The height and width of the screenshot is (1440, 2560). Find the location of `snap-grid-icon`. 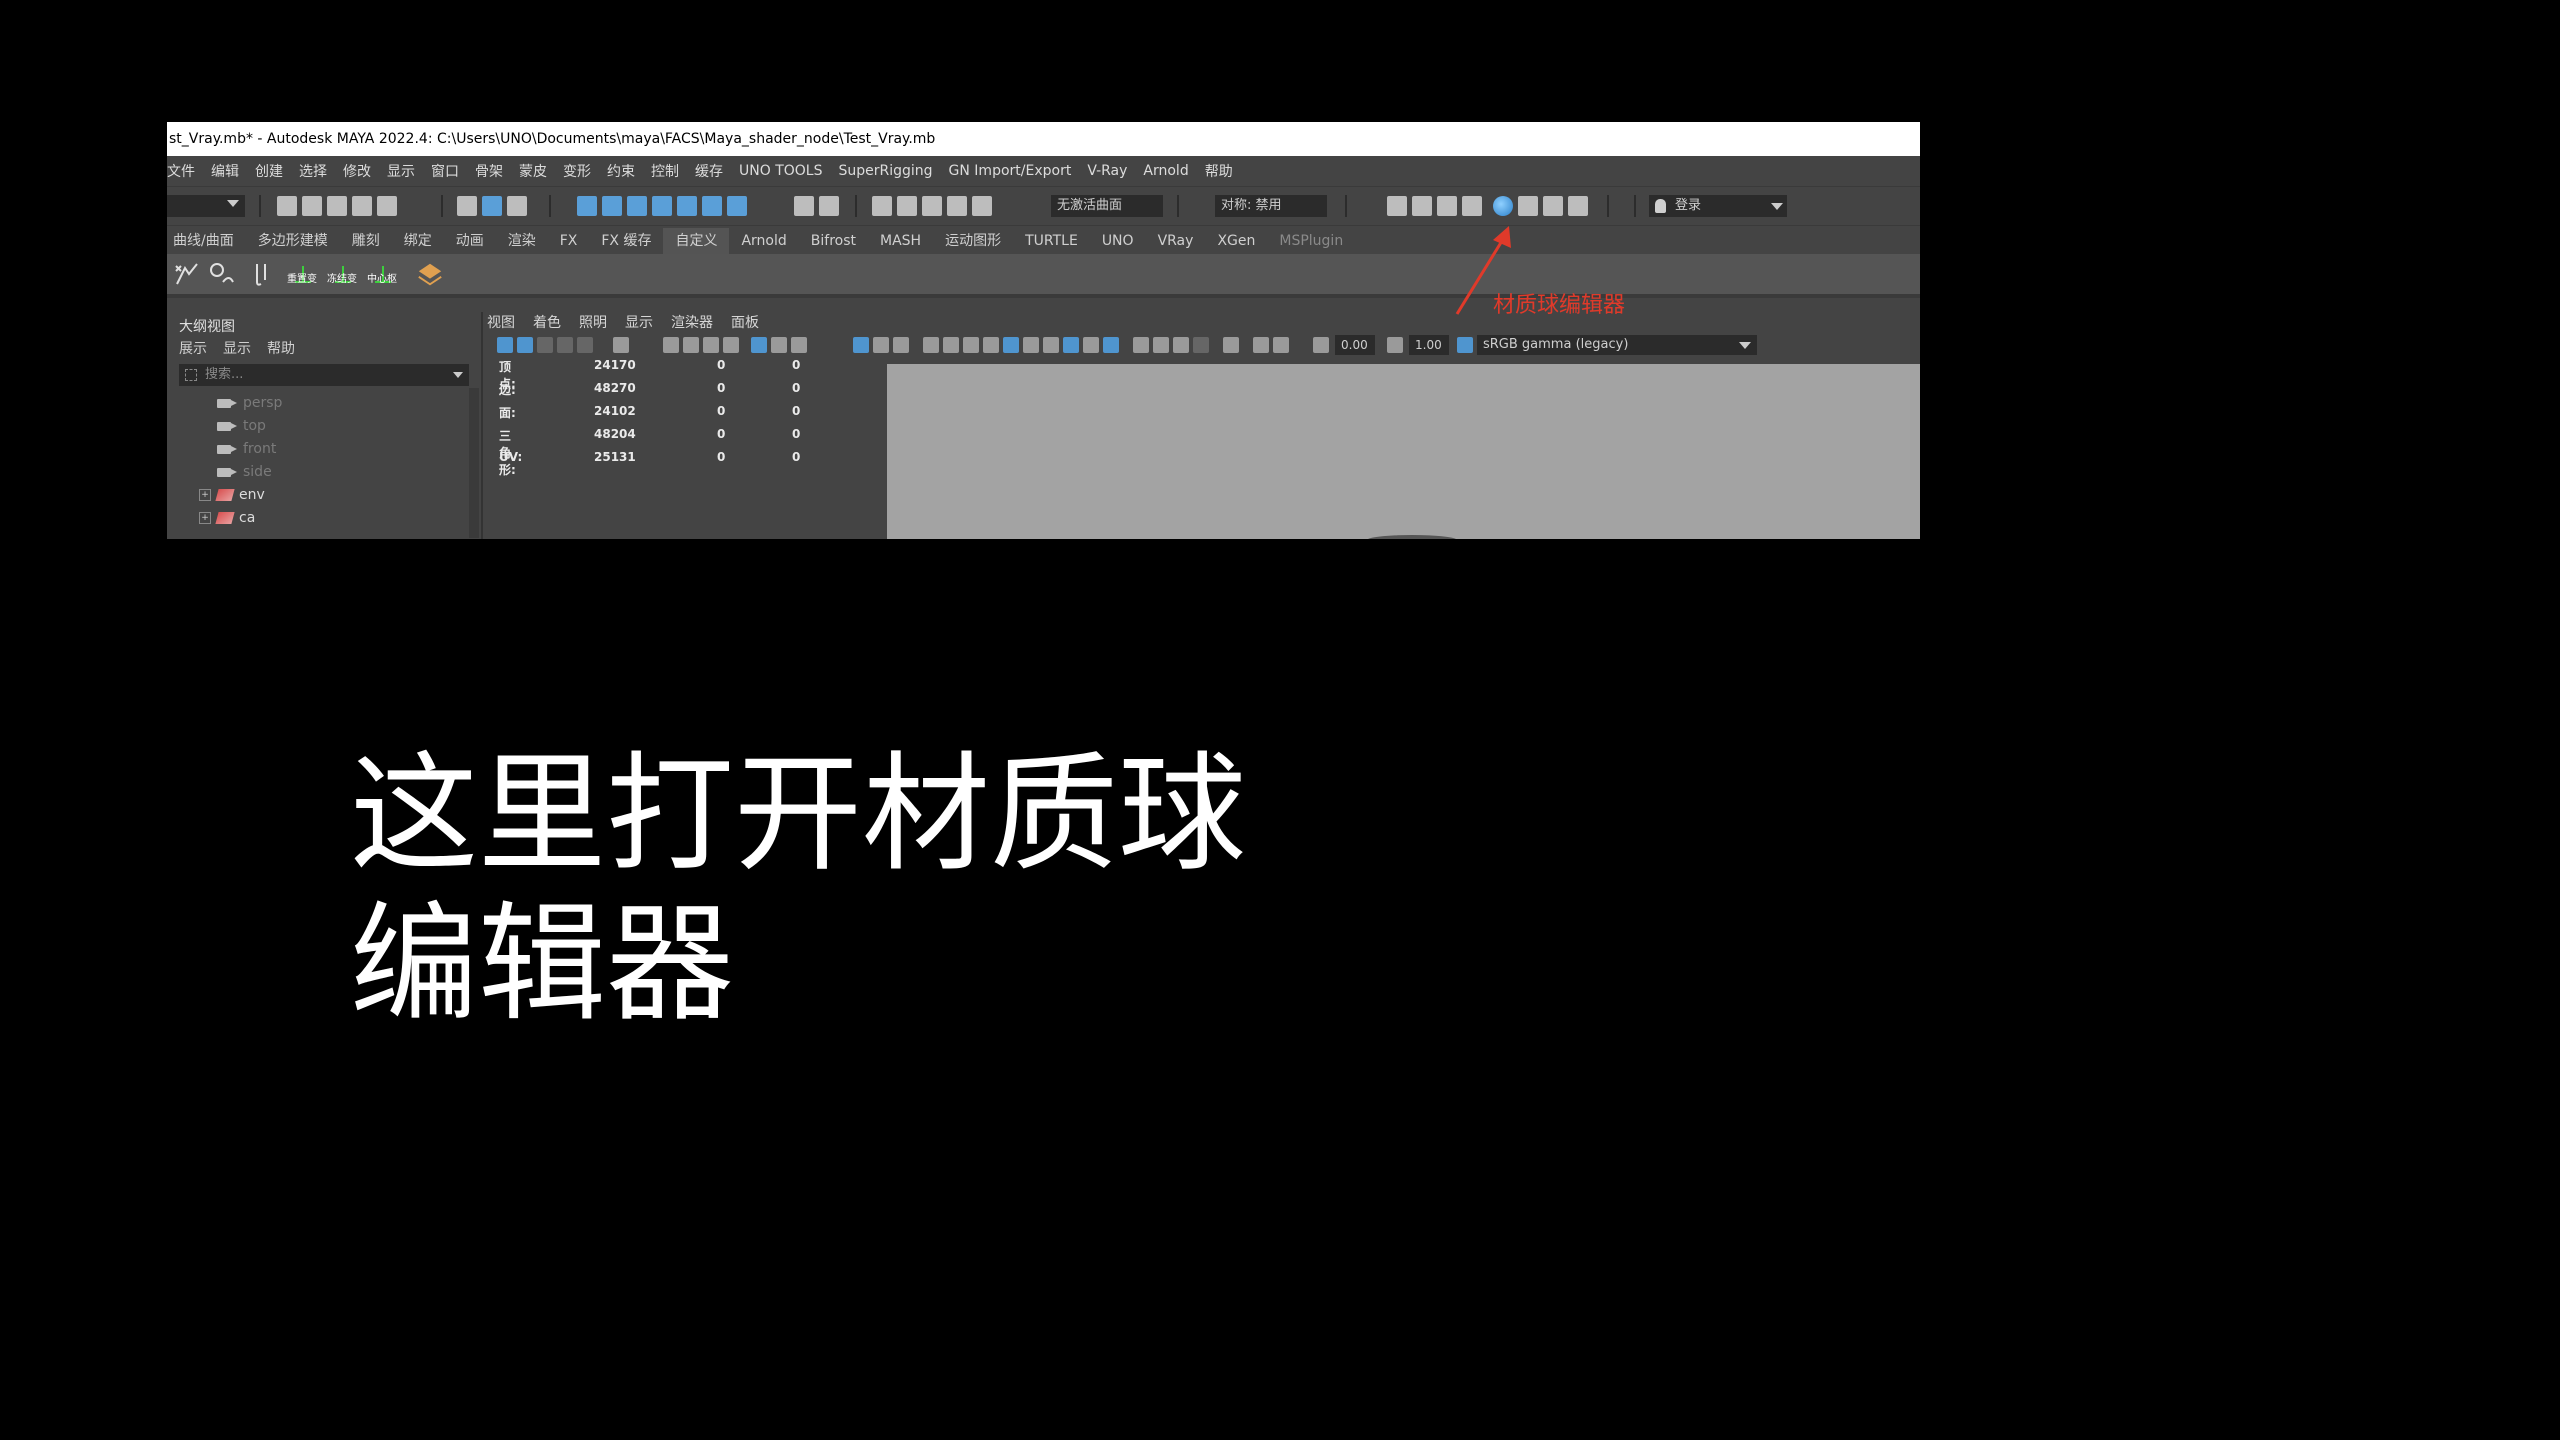

snap-grid-icon is located at coordinates (587, 206).